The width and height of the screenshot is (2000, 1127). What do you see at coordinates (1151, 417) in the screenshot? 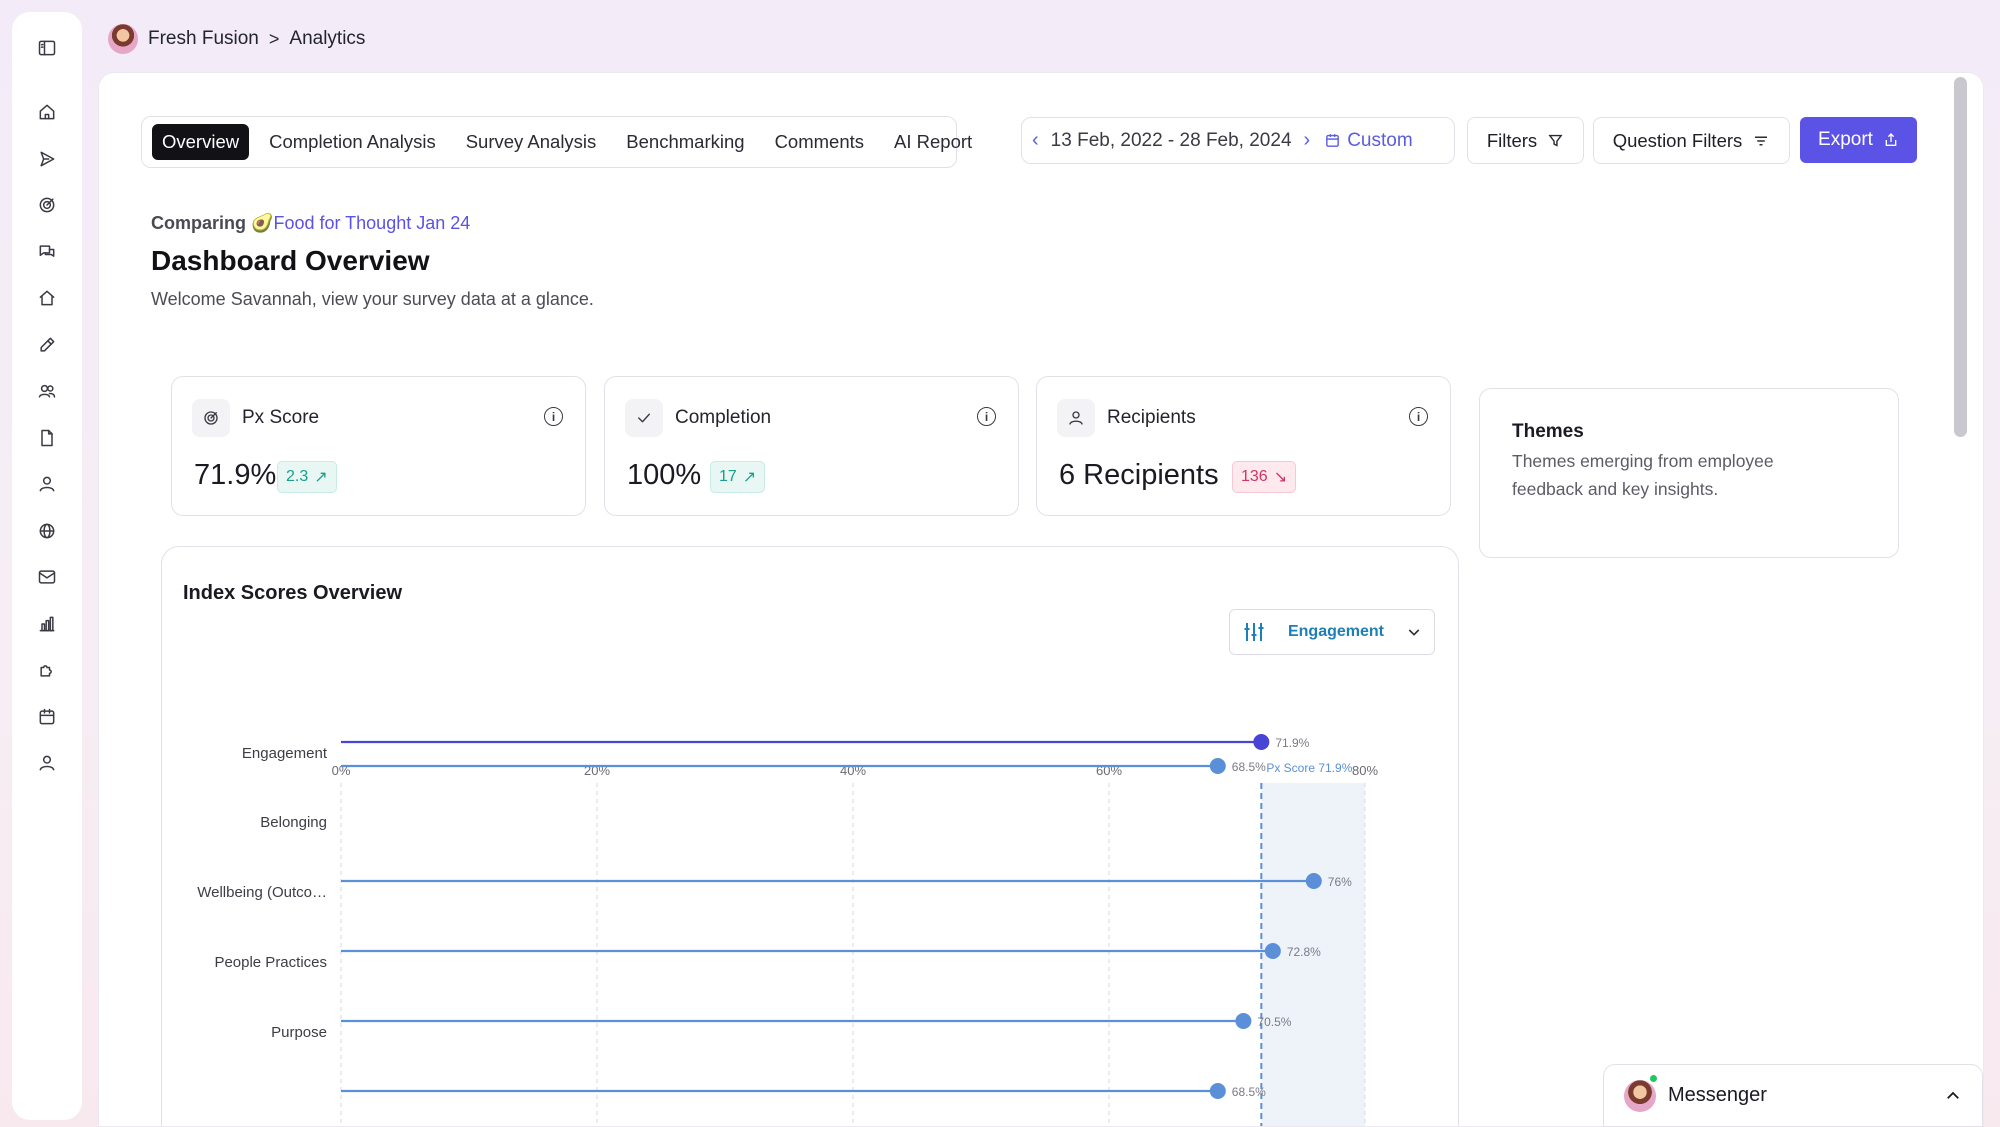
I see `card-label: Recipients` at bounding box center [1151, 417].